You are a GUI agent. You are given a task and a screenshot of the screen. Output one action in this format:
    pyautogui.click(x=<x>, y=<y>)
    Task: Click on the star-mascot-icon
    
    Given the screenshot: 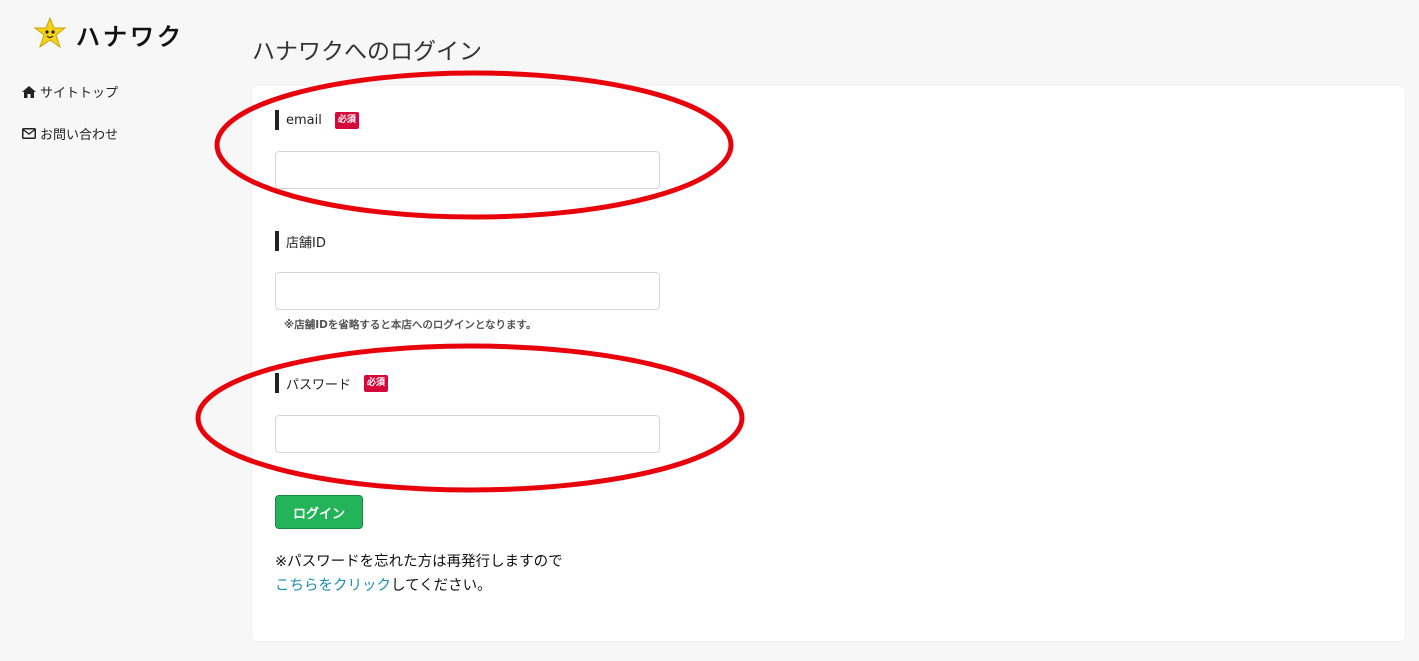 What is the action you would take?
    pyautogui.click(x=50, y=32)
    